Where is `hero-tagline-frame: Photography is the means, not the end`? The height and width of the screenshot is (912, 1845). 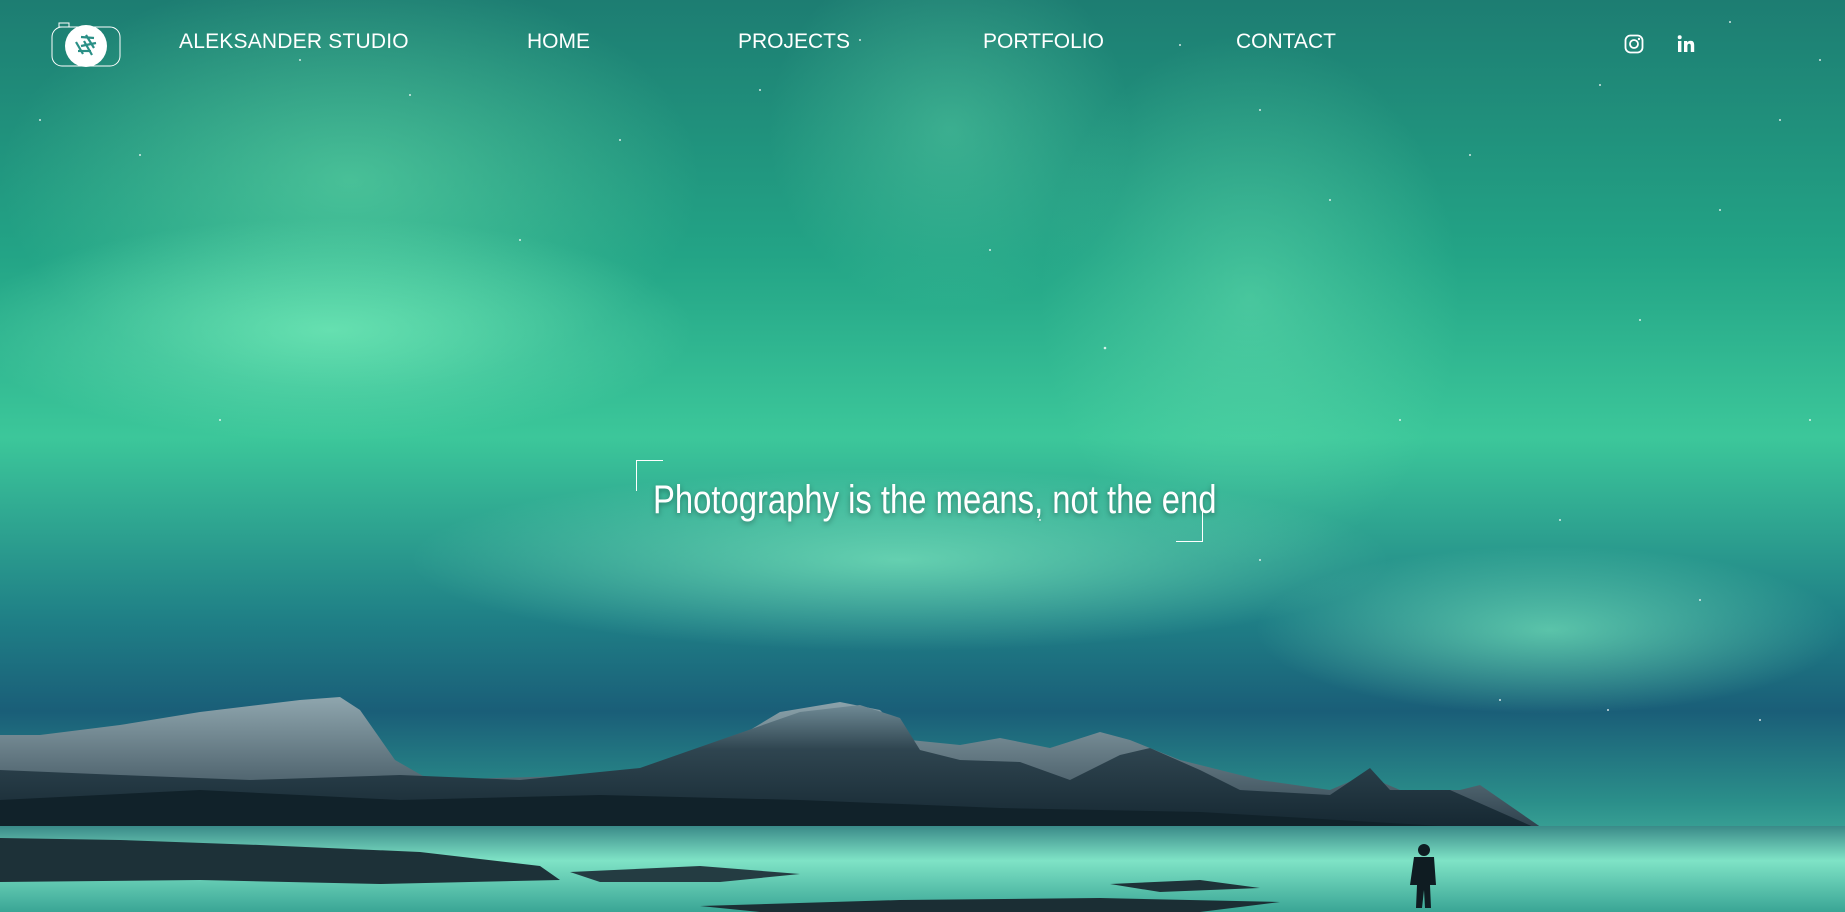 hero-tagline-frame: Photography is the means, not the end is located at coordinates (926, 501).